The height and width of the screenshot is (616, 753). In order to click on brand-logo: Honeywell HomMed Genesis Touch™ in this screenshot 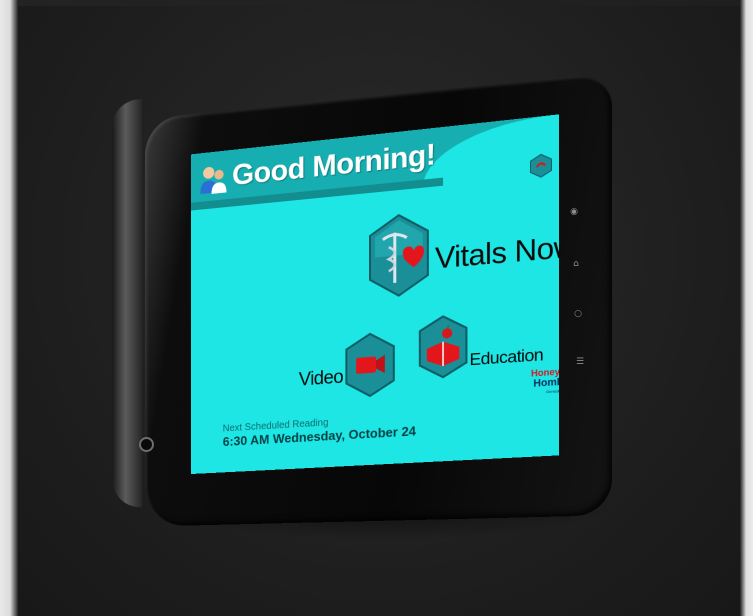, I will do `click(535, 380)`.